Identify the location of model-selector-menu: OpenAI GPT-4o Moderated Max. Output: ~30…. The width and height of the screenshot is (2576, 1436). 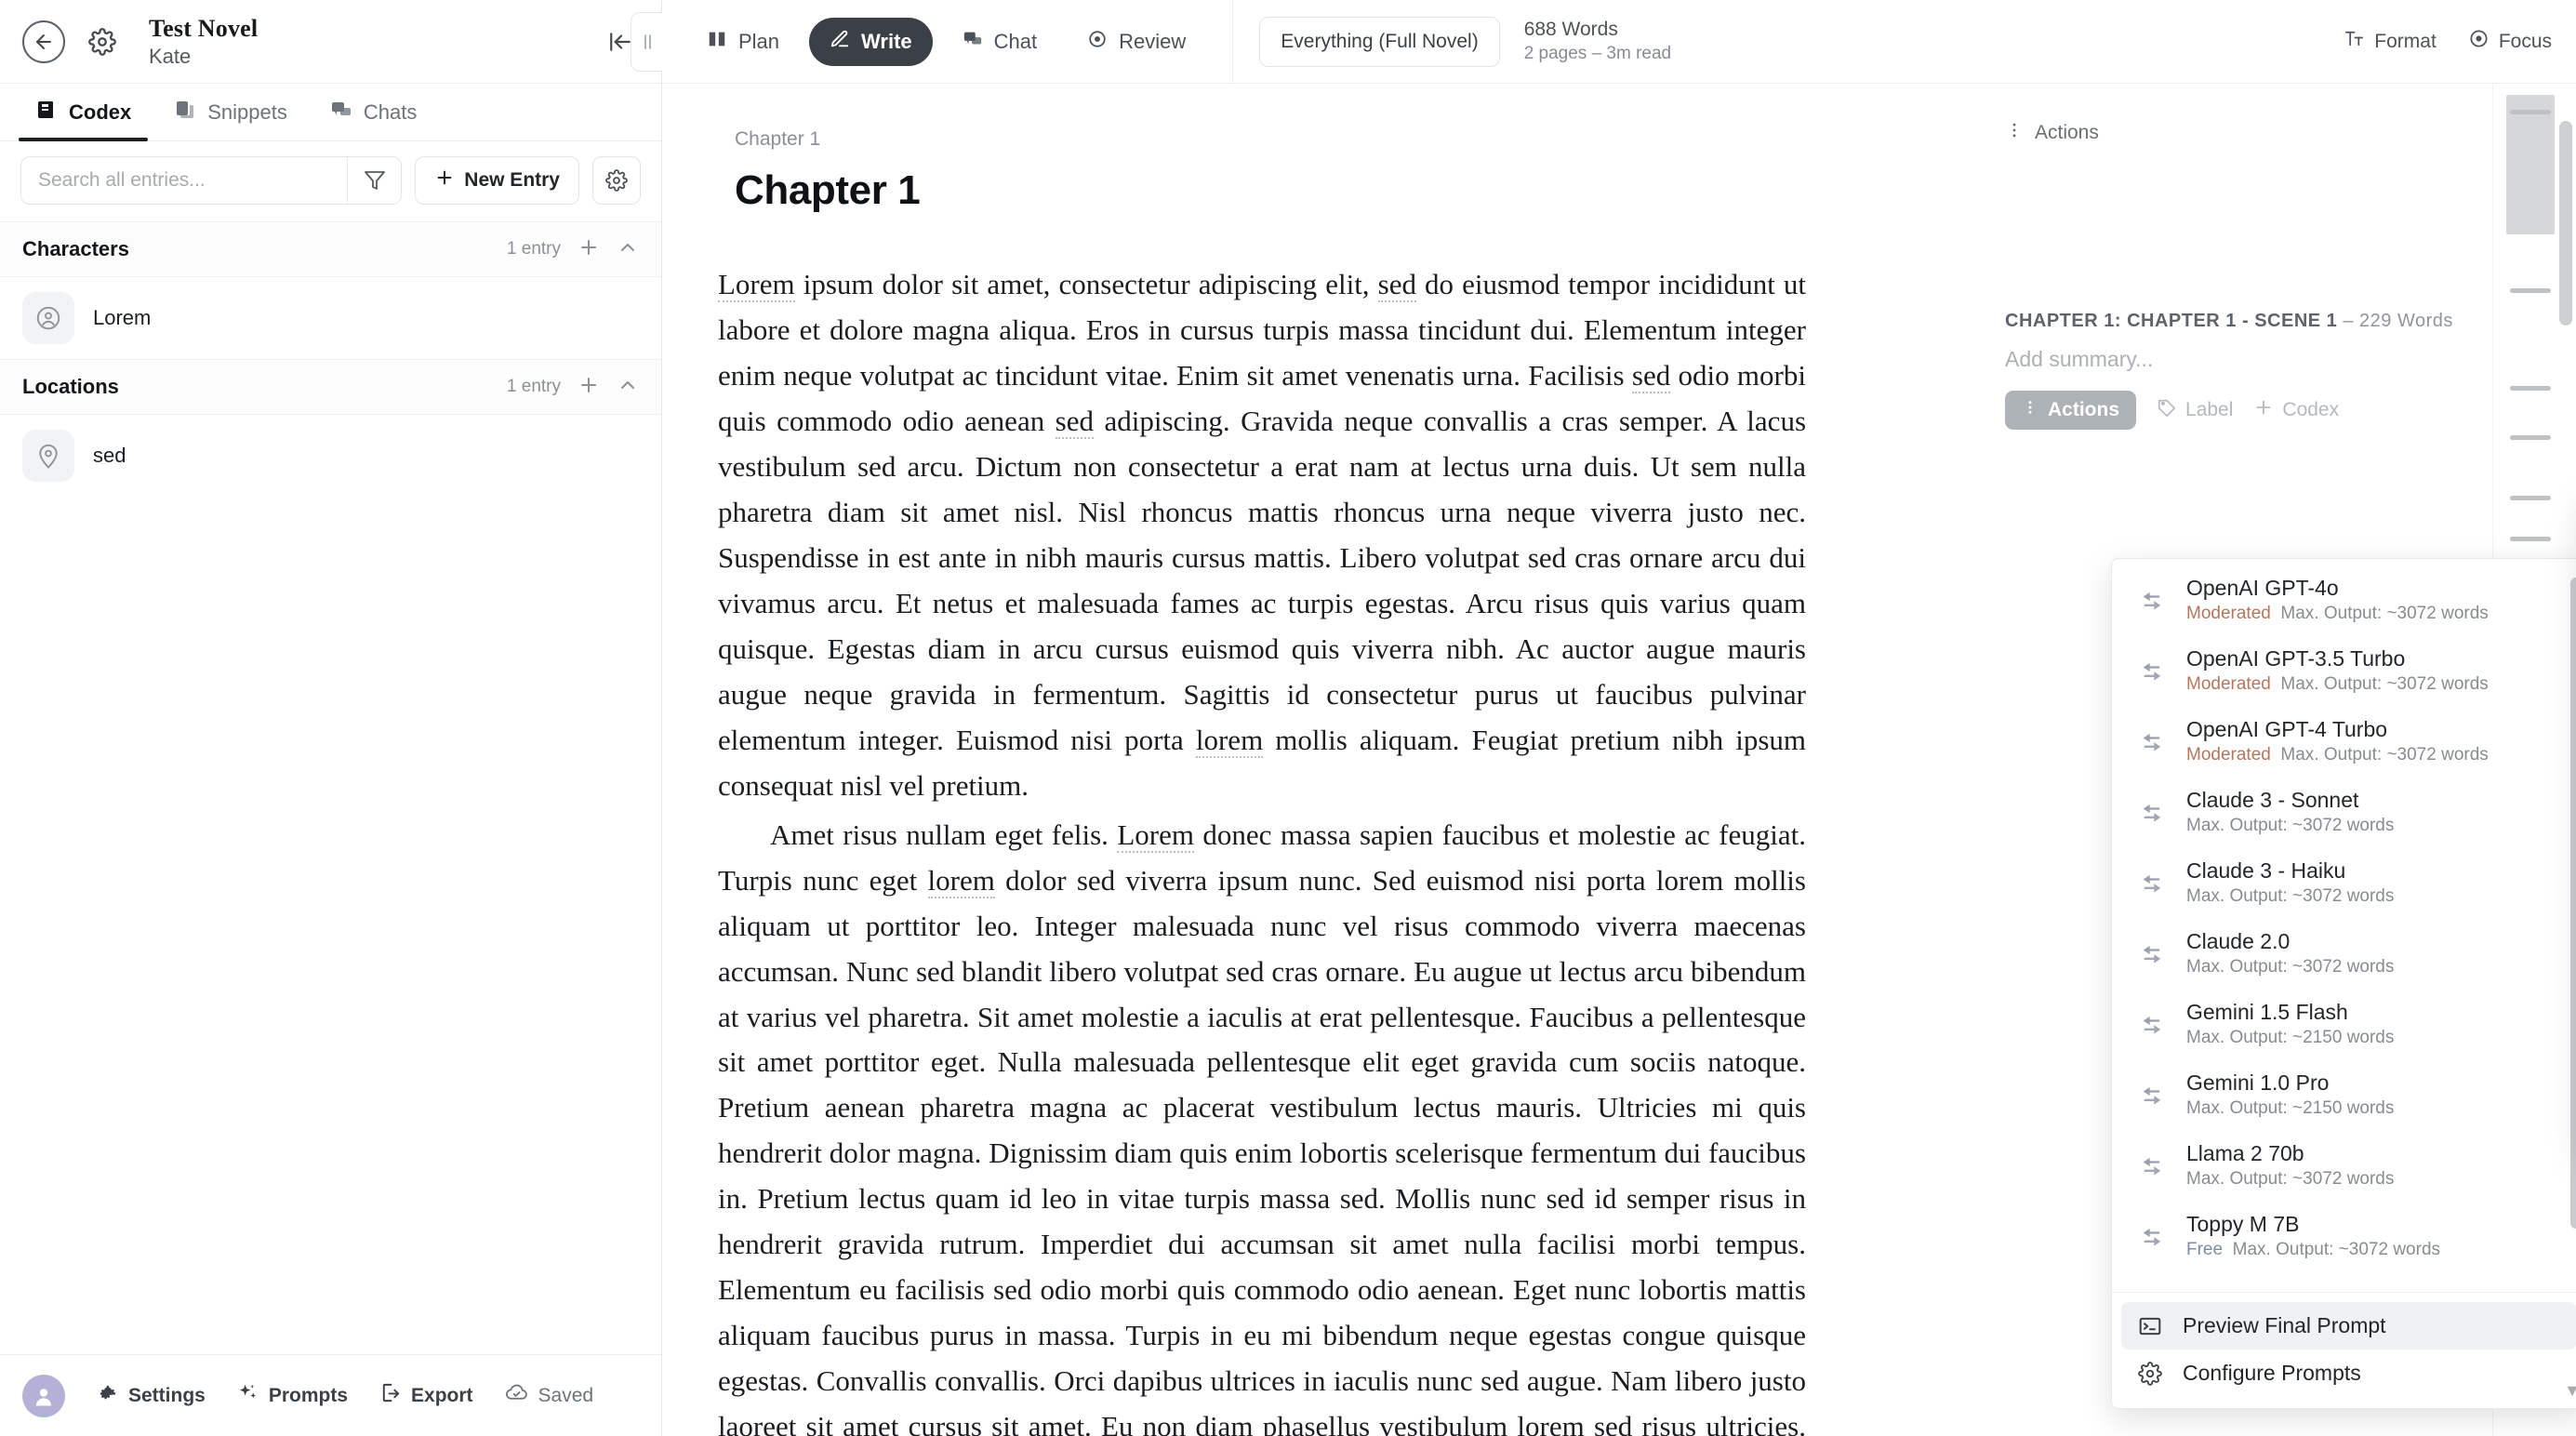
(2343, 983).